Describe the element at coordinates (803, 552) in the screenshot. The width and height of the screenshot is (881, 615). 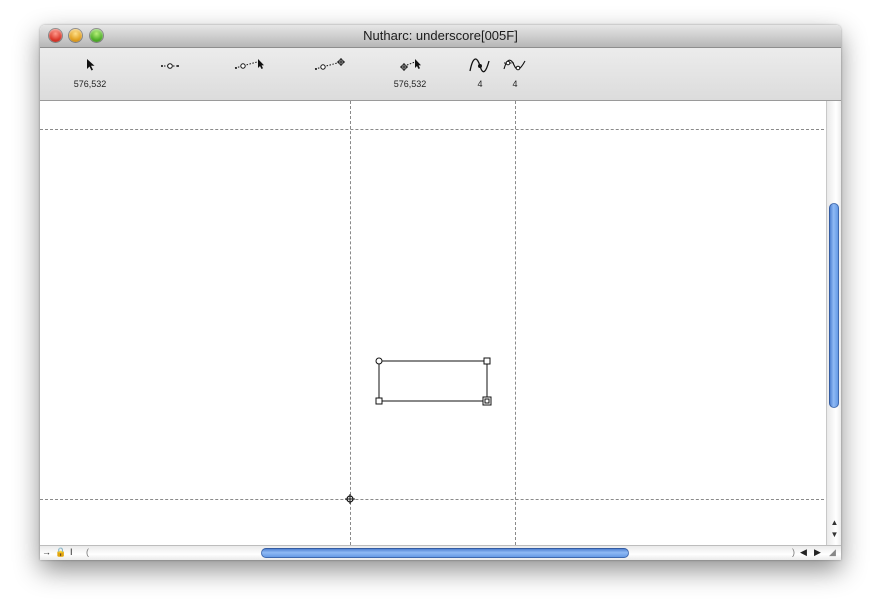
I see `scroll-left-button: ◀` at that location.